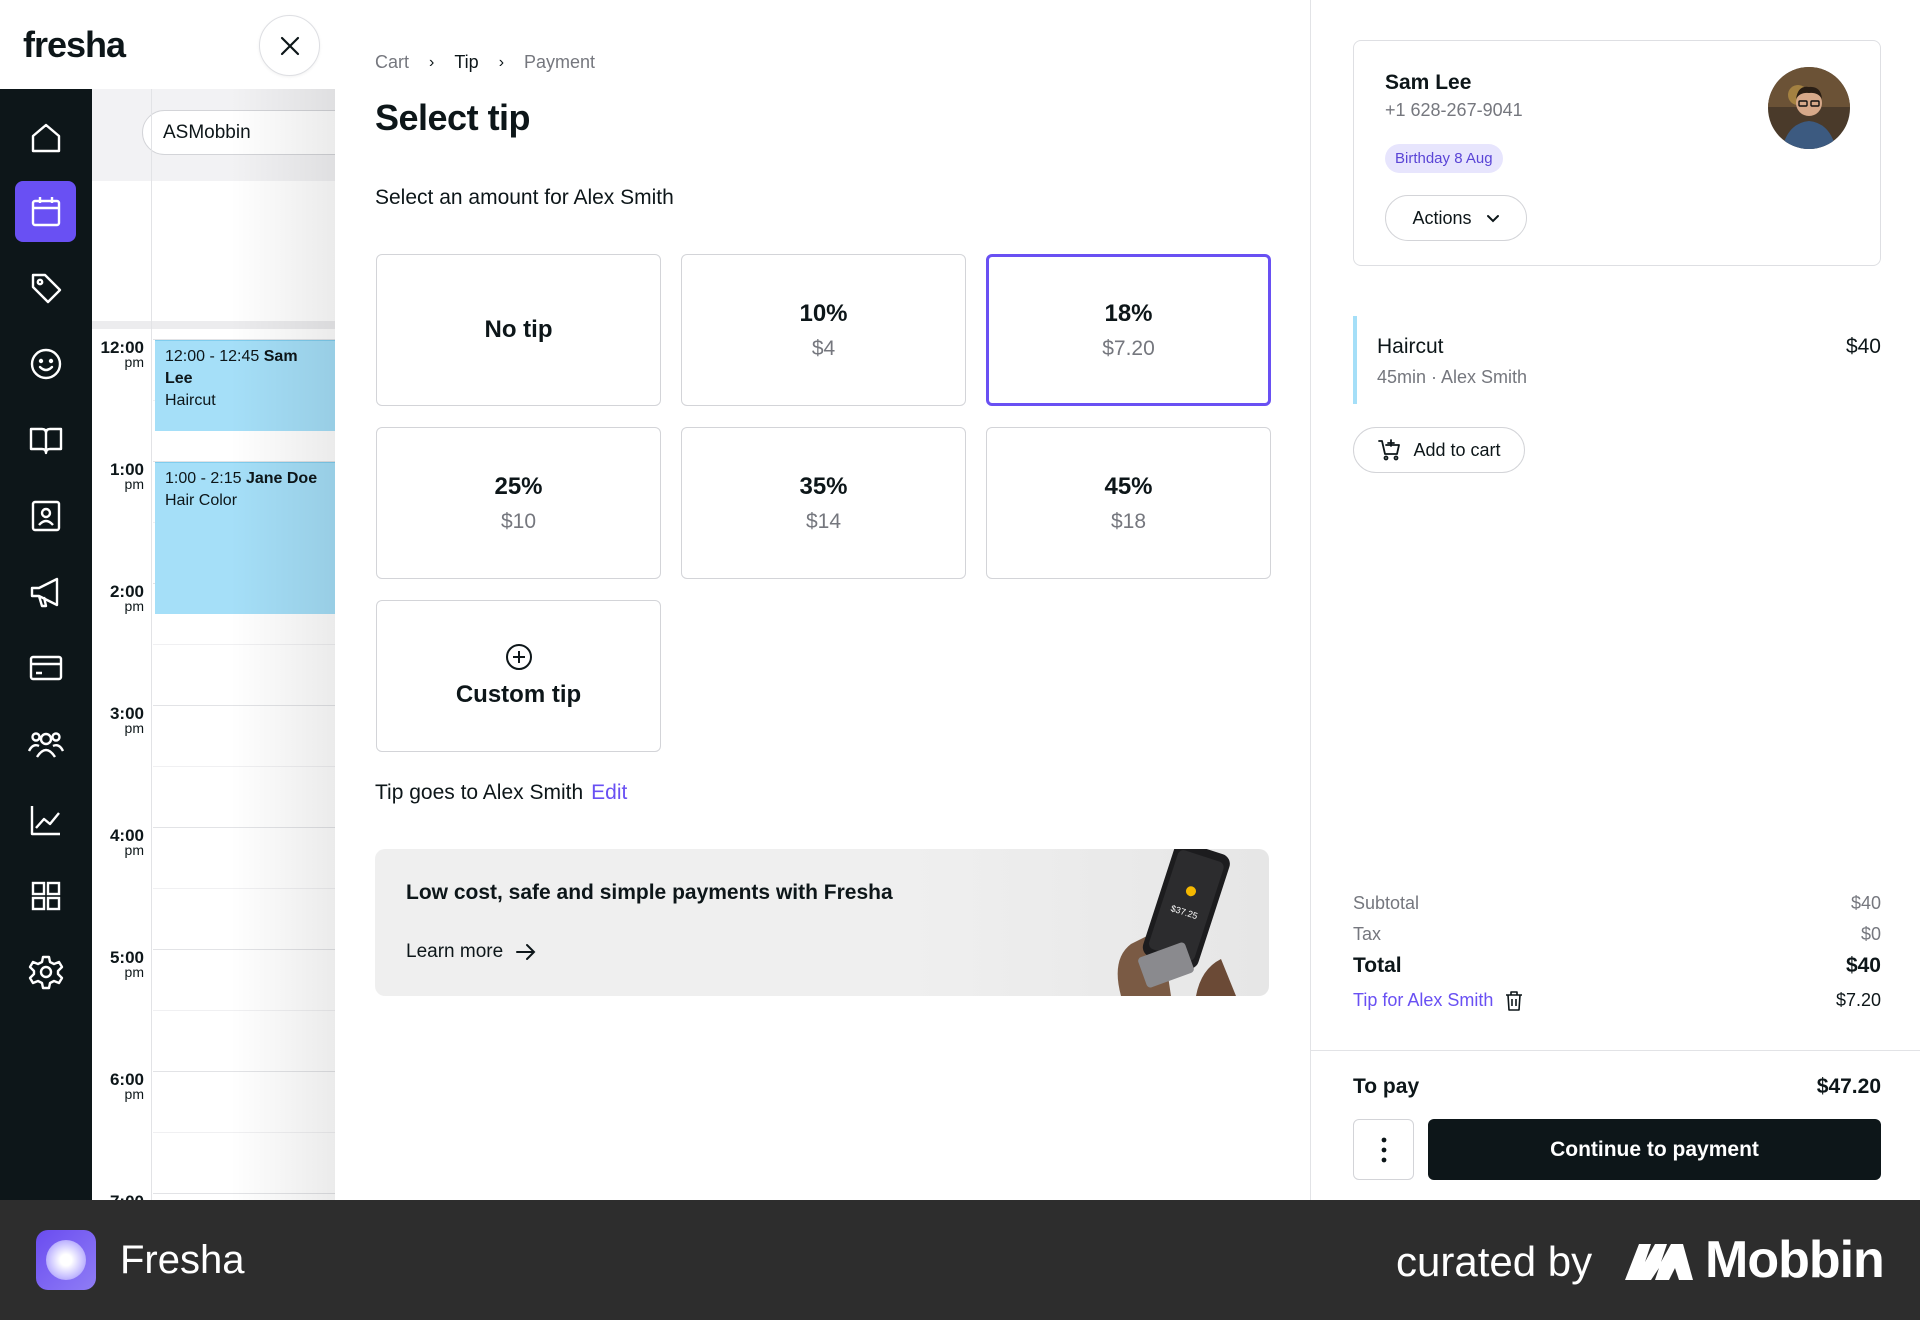 This screenshot has height=1320, width=1920. I want to click on breadcrumb-cart: Cart, so click(392, 62).